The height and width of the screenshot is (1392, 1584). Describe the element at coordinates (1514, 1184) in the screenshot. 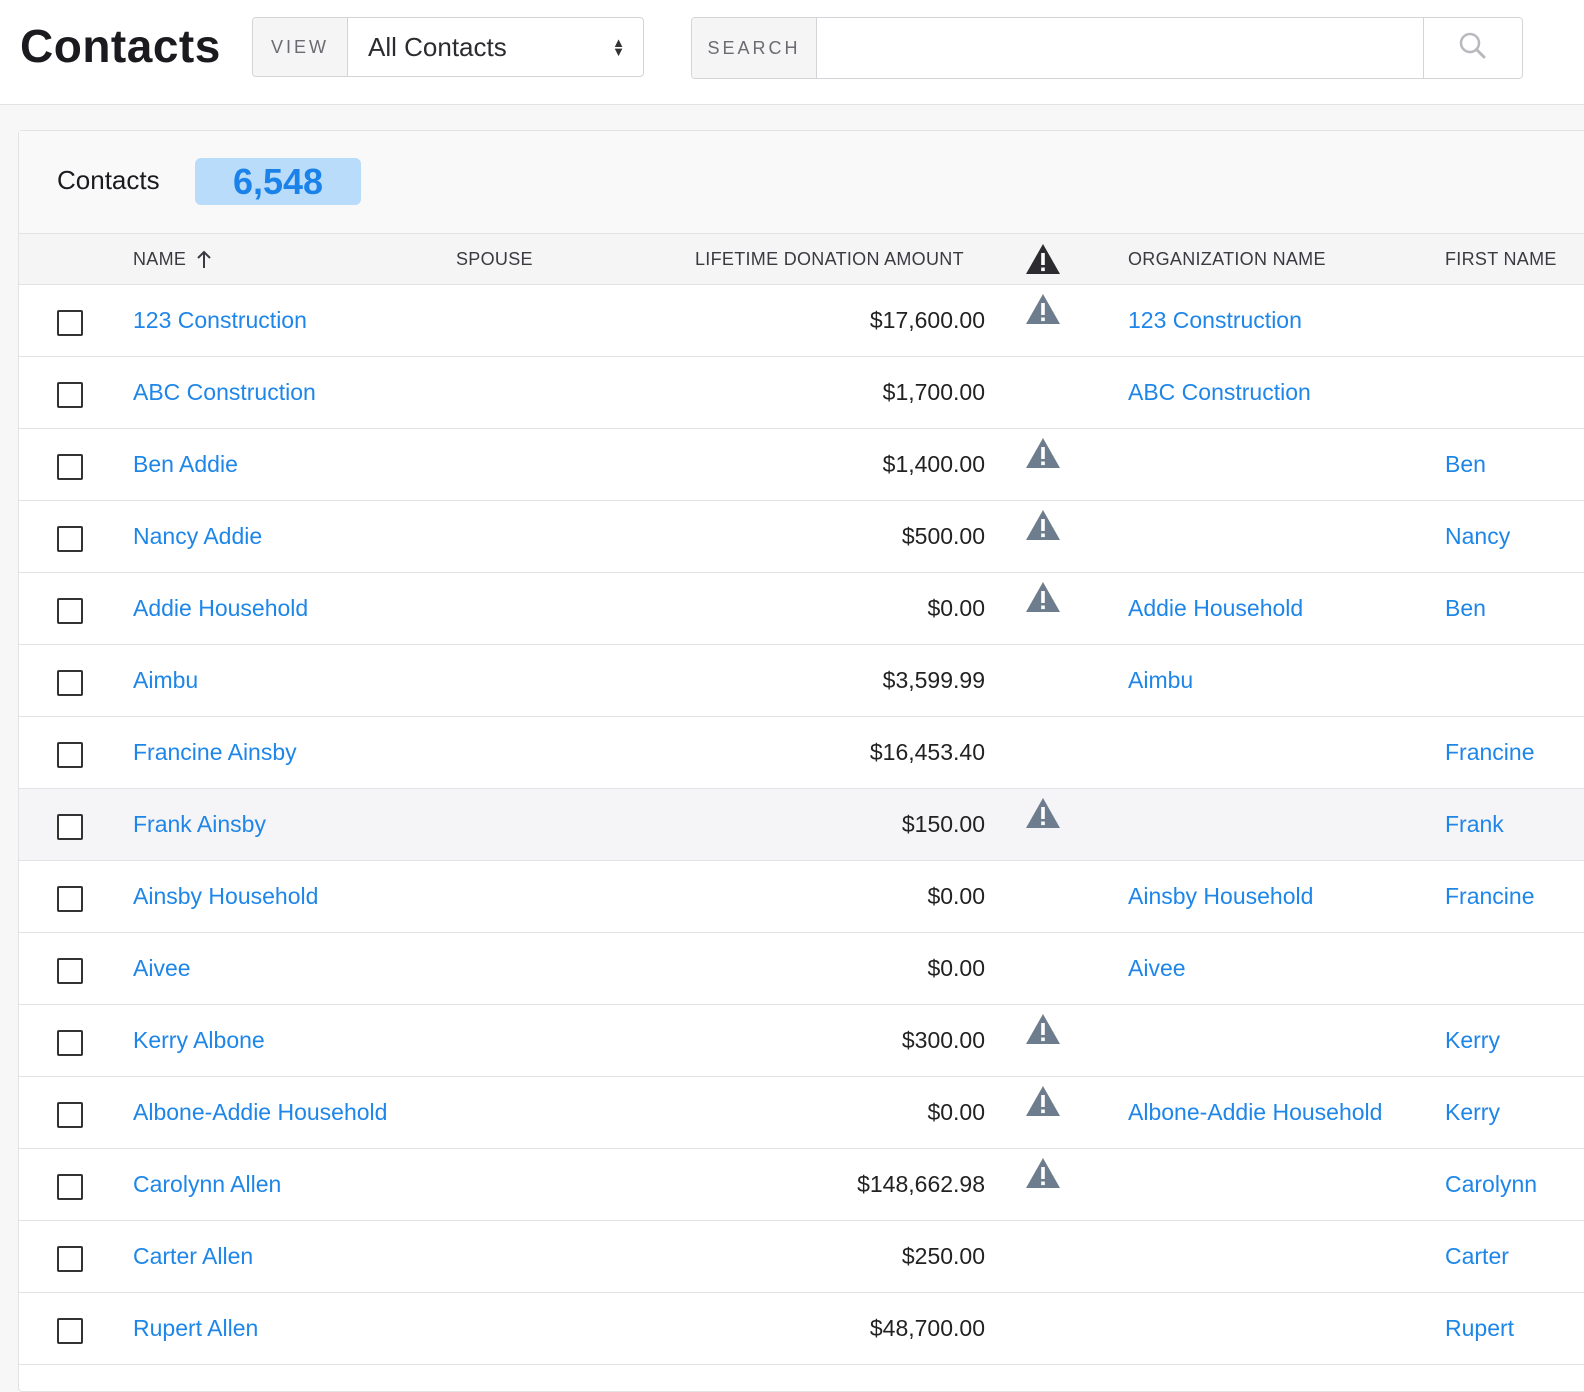

I see `first-name-link: Carolynn` at that location.